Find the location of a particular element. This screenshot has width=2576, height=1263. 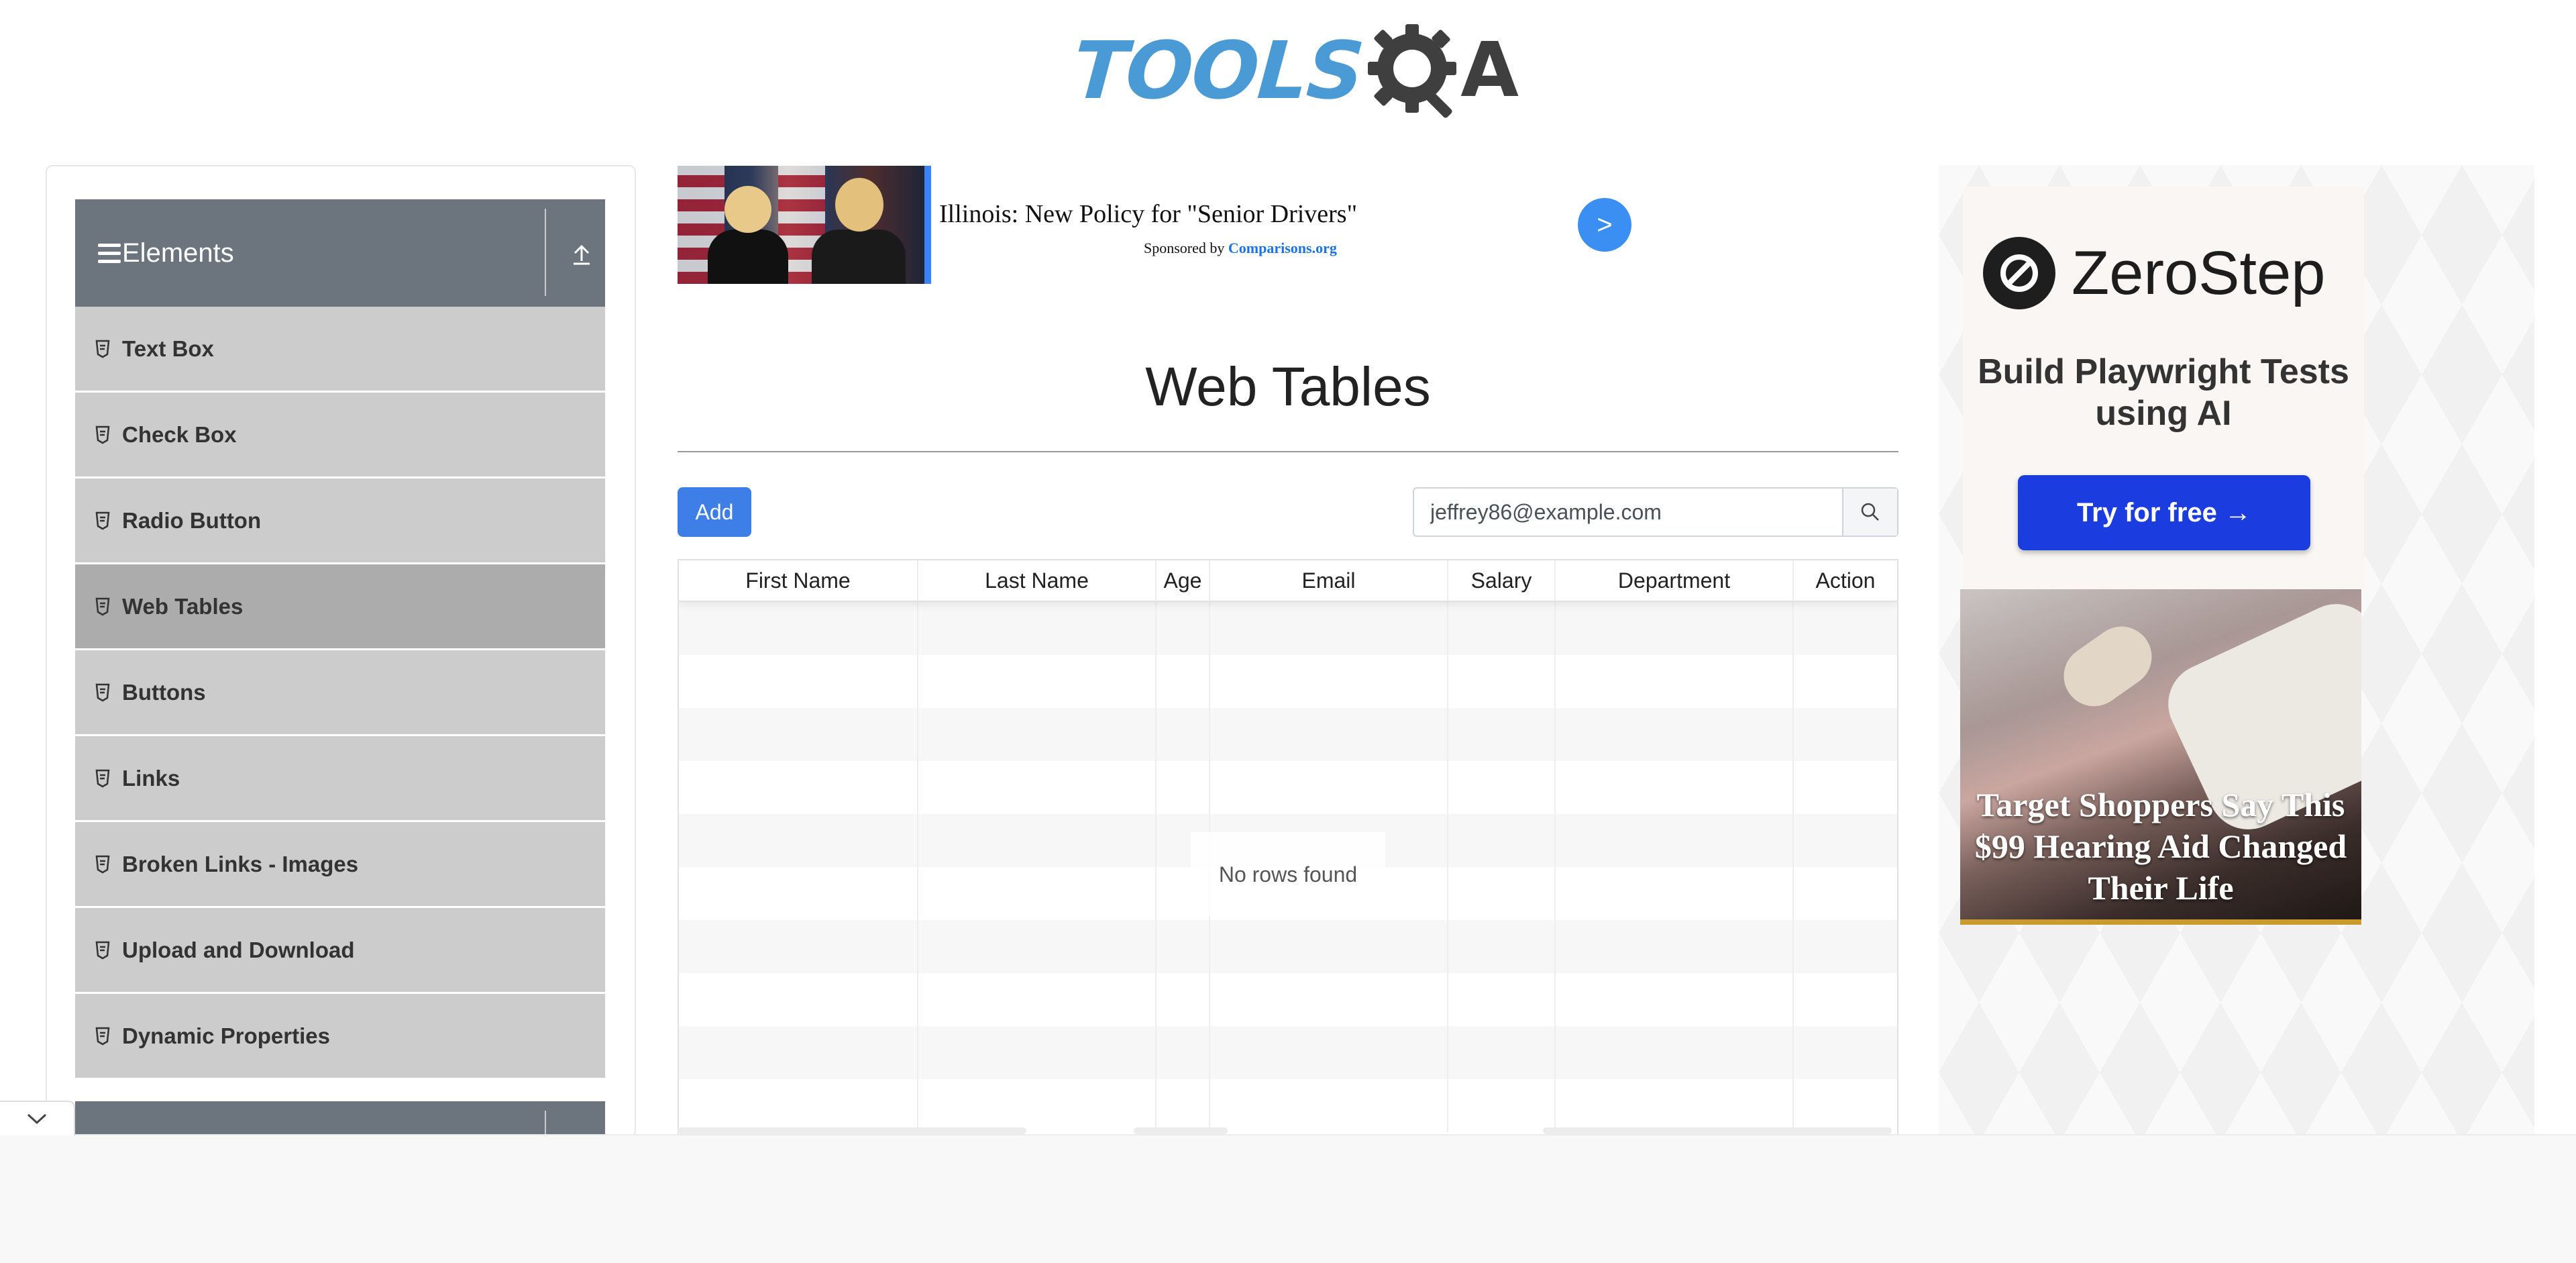

sidebar-item-web-tables: Web Tables is located at coordinates (340, 607).